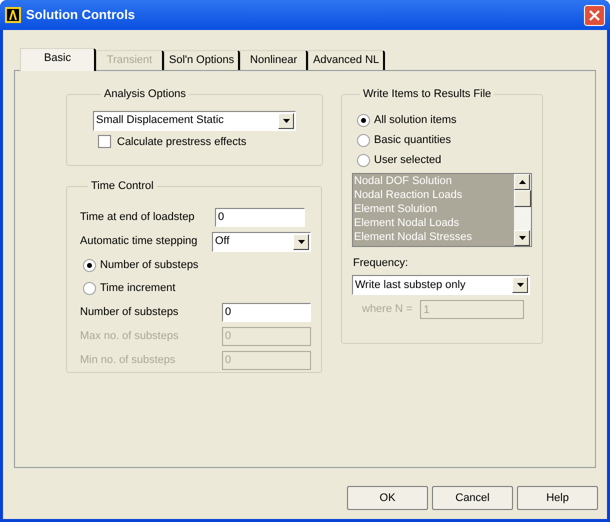  I want to click on dropdown: Small Displacement Static, so click(194, 120).